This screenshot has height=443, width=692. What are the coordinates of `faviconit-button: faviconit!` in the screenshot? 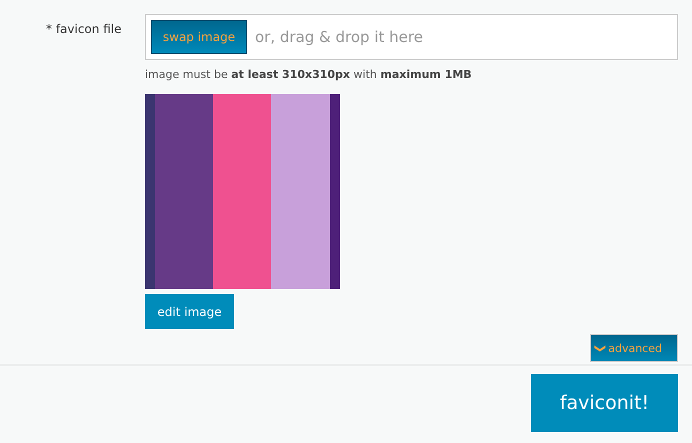 It's located at (604, 403).